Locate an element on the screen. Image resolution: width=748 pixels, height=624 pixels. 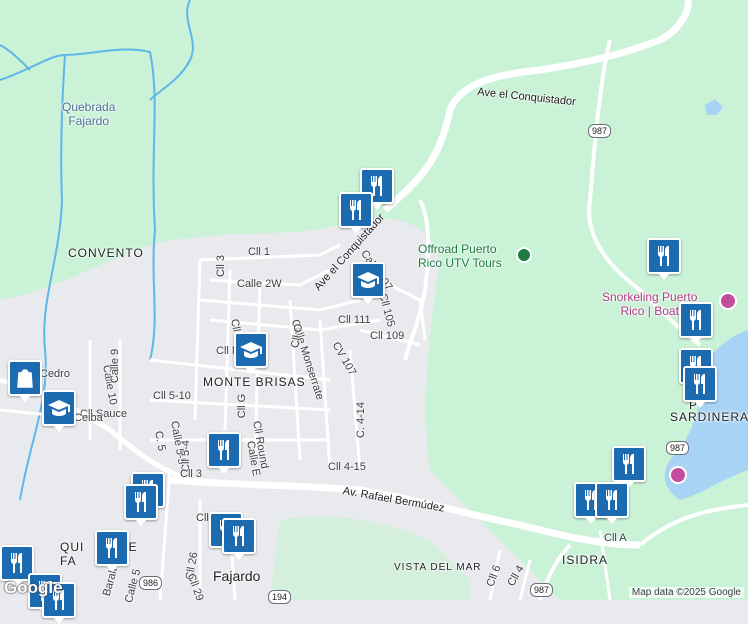
street-label: Cll 4-15 is located at coordinates (347, 467).